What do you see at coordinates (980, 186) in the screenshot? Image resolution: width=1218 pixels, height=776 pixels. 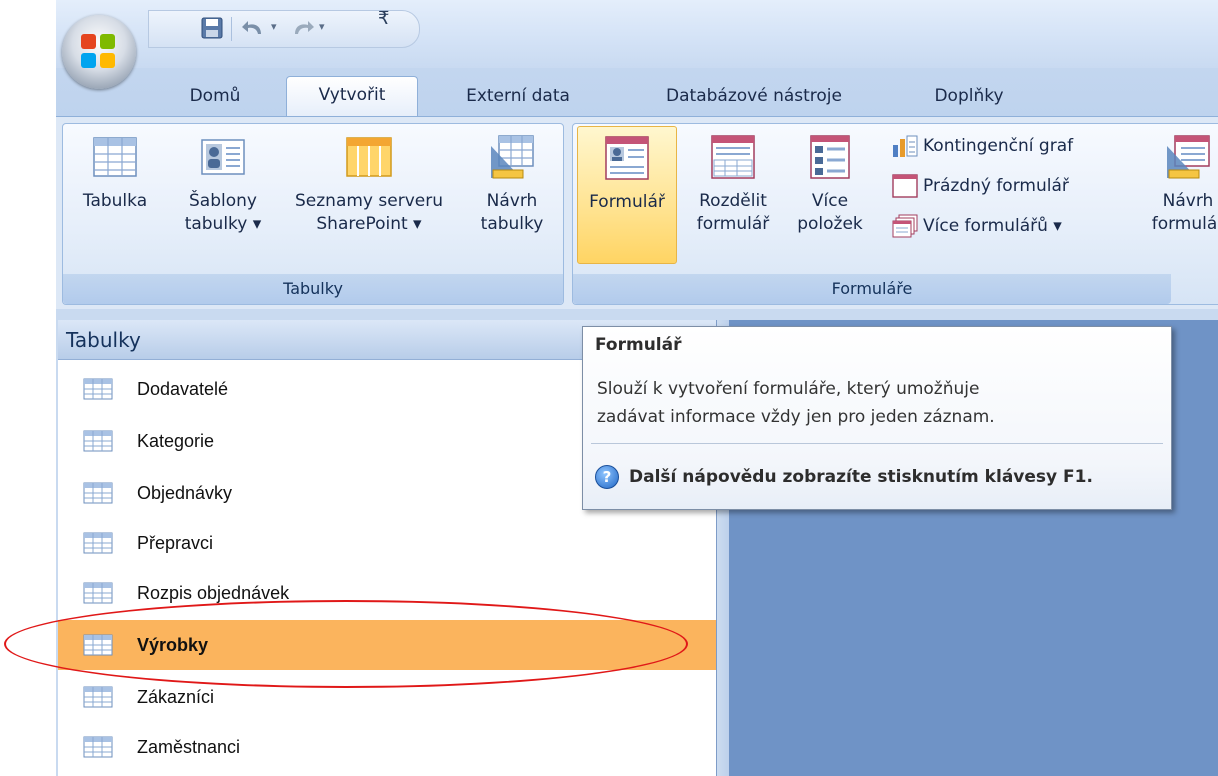 I see `blank-form-button: Prázdný formulář` at bounding box center [980, 186].